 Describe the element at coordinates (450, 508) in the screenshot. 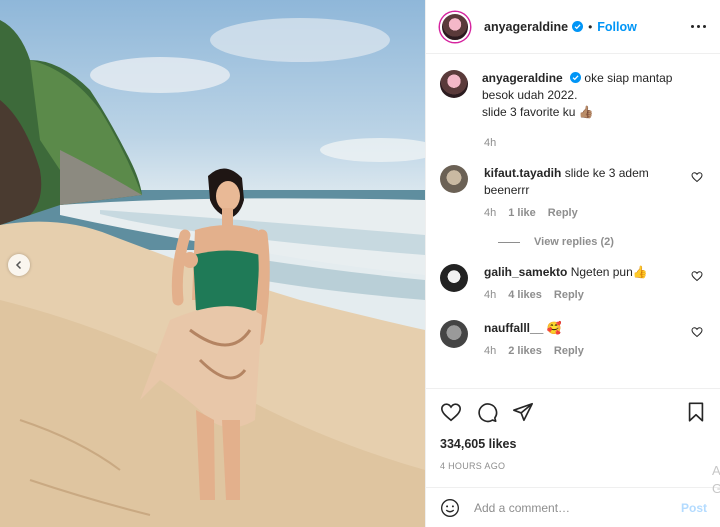

I see `smiley-icon` at that location.